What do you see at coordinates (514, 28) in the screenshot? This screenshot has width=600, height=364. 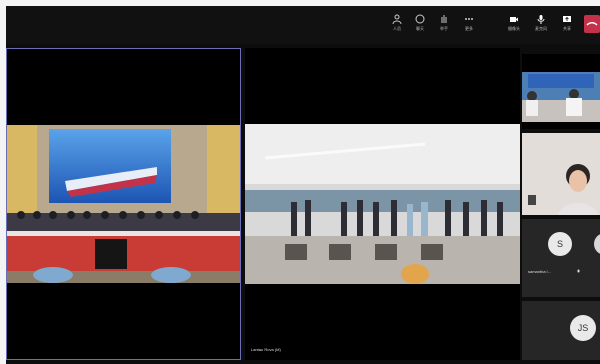 I see `camera-label: 摄像头` at bounding box center [514, 28].